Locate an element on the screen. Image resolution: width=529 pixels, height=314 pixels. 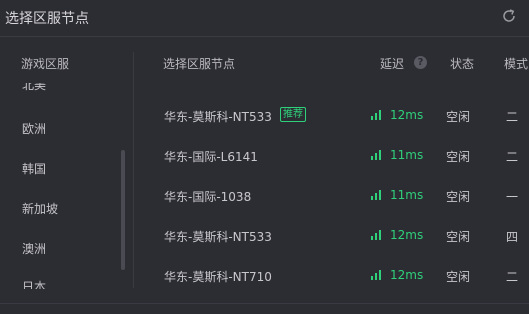
status-column-header: 状态 is located at coordinates (462, 64).